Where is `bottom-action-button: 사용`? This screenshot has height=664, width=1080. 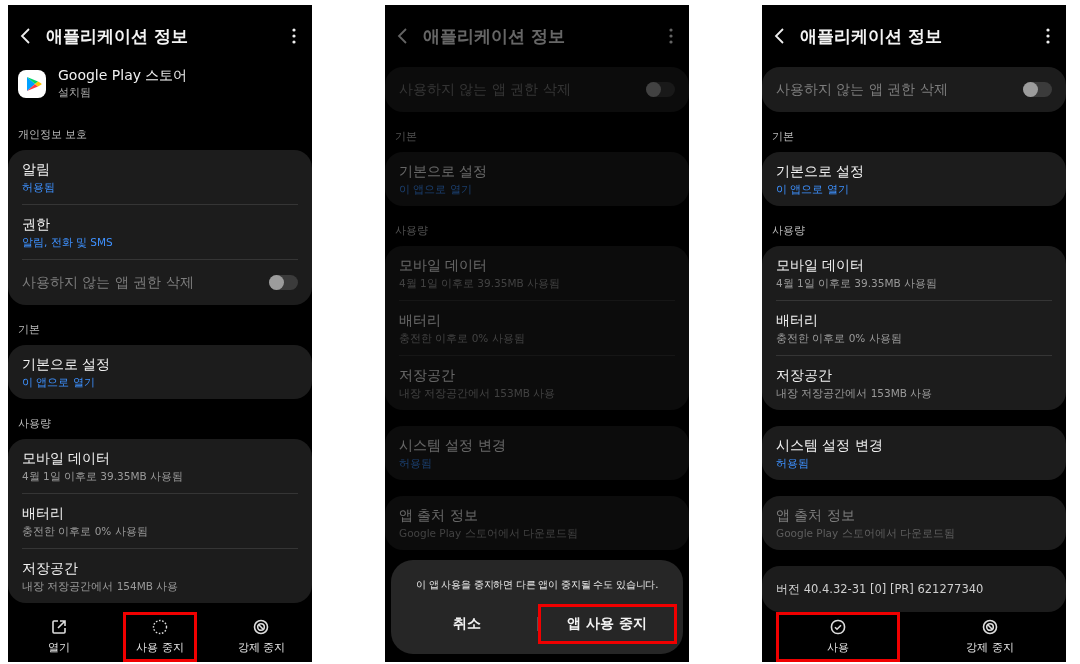 bottom-action-button: 사용 is located at coordinates (838, 637).